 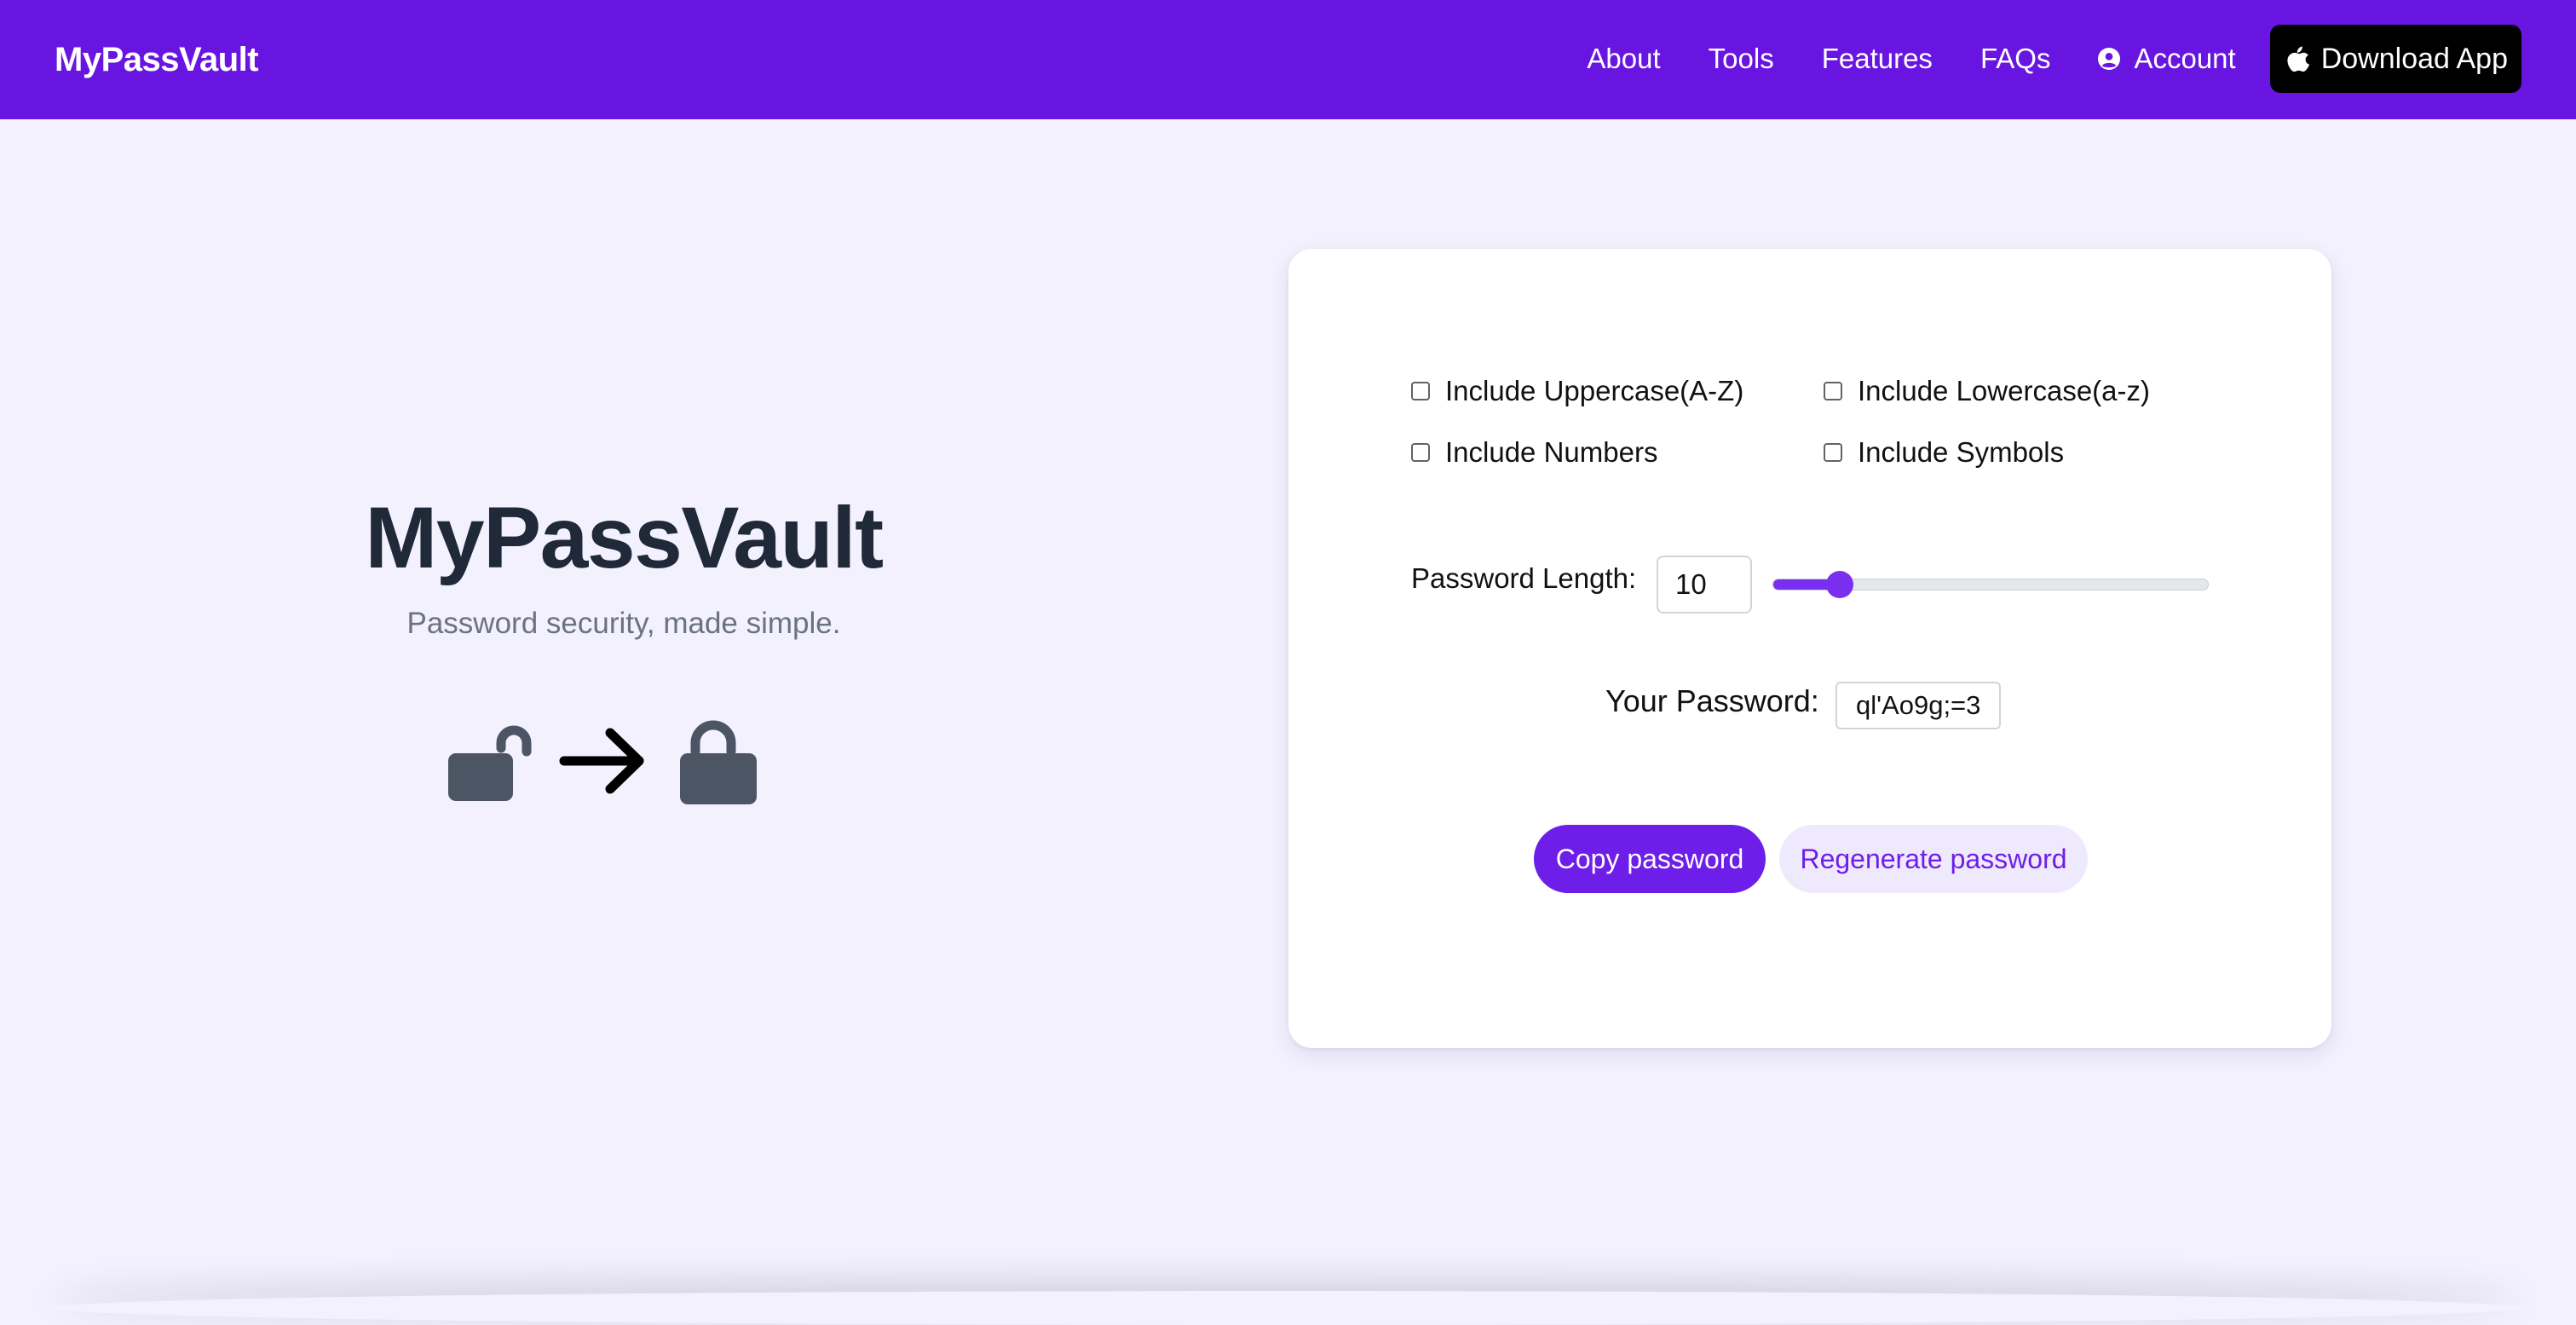 I want to click on user-circle-icon, so click(x=2109, y=59).